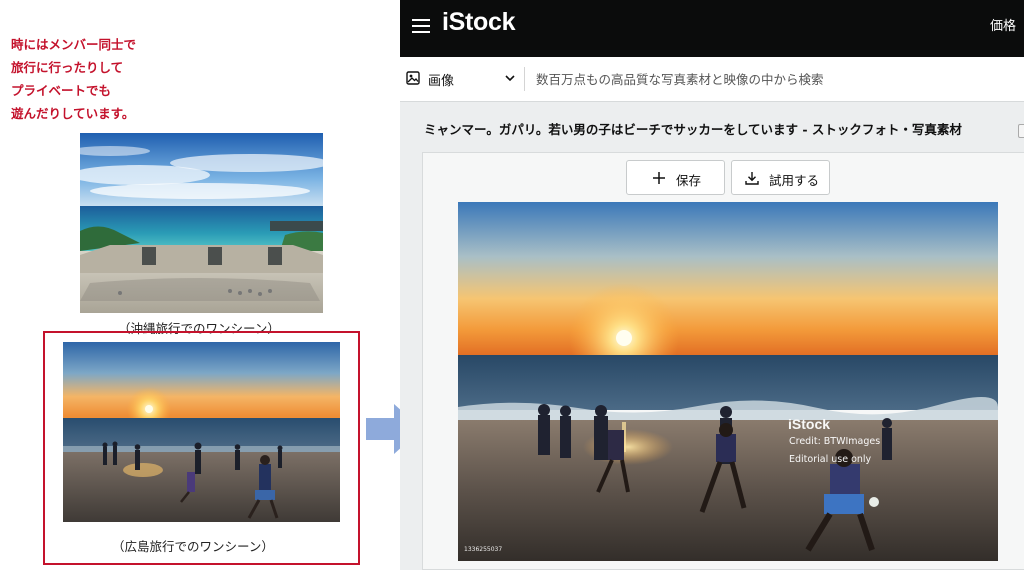  Describe the element at coordinates (510, 78) in the screenshot. I see `chevron-down-icon` at that location.